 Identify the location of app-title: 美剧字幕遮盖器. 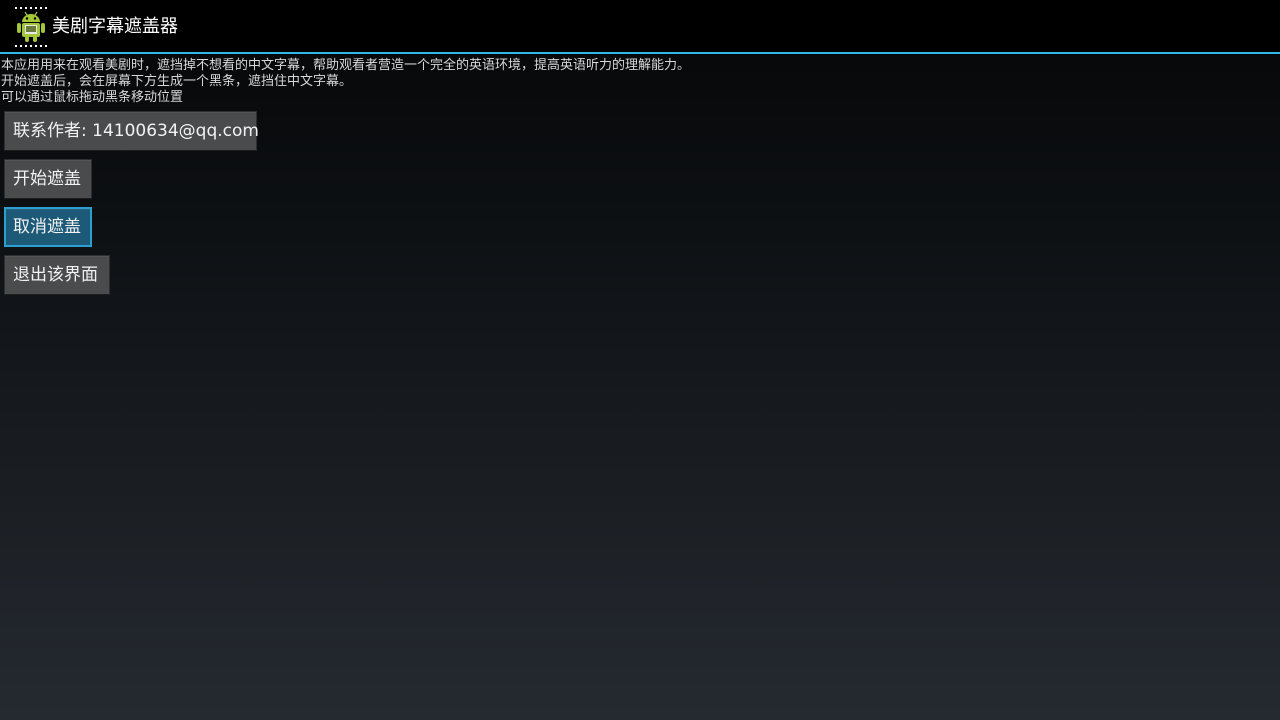
(115, 26).